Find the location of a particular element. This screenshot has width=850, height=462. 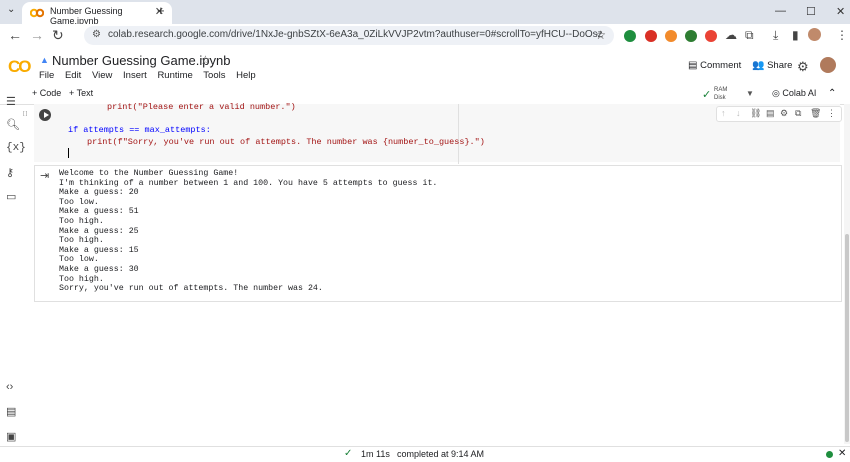

drive-icon: ▲ is located at coordinates (44, 60).